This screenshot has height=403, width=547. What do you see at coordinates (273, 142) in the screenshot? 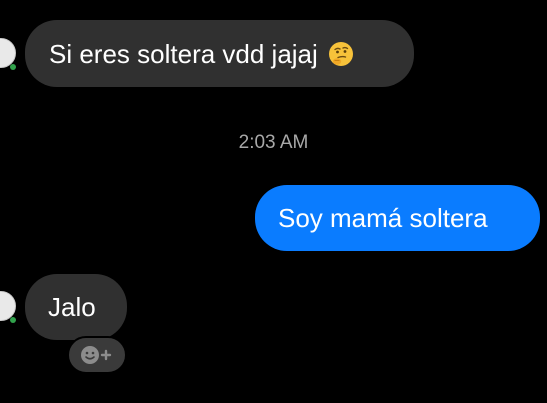
I see `message-timestamp: 2:03 AM` at bounding box center [273, 142].